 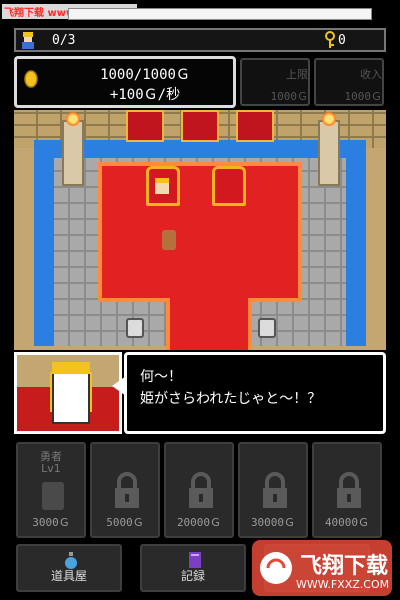 I want to click on dialog-line-2: 姫がさらわれたじゃと～！？, so click(x=231, y=399).